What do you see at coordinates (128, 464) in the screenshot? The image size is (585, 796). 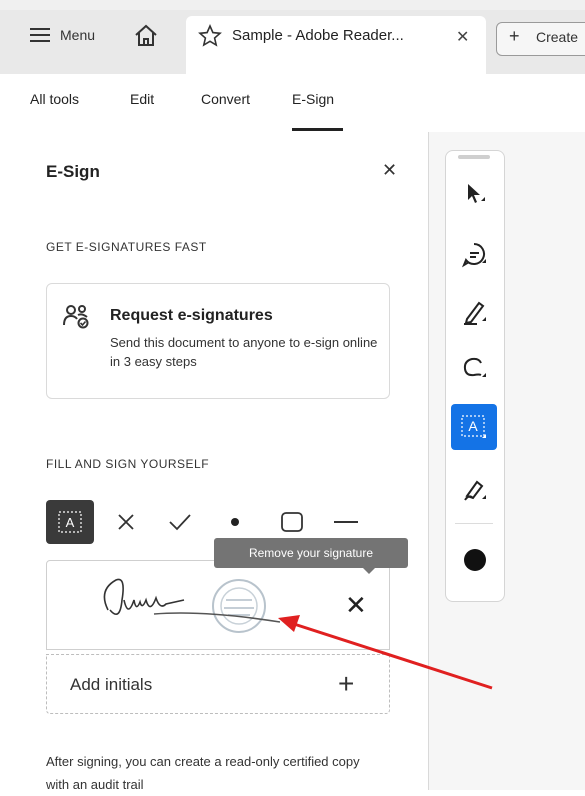 I see `section-fill-sign: FILL AND SIGN YOURSELF` at bounding box center [128, 464].